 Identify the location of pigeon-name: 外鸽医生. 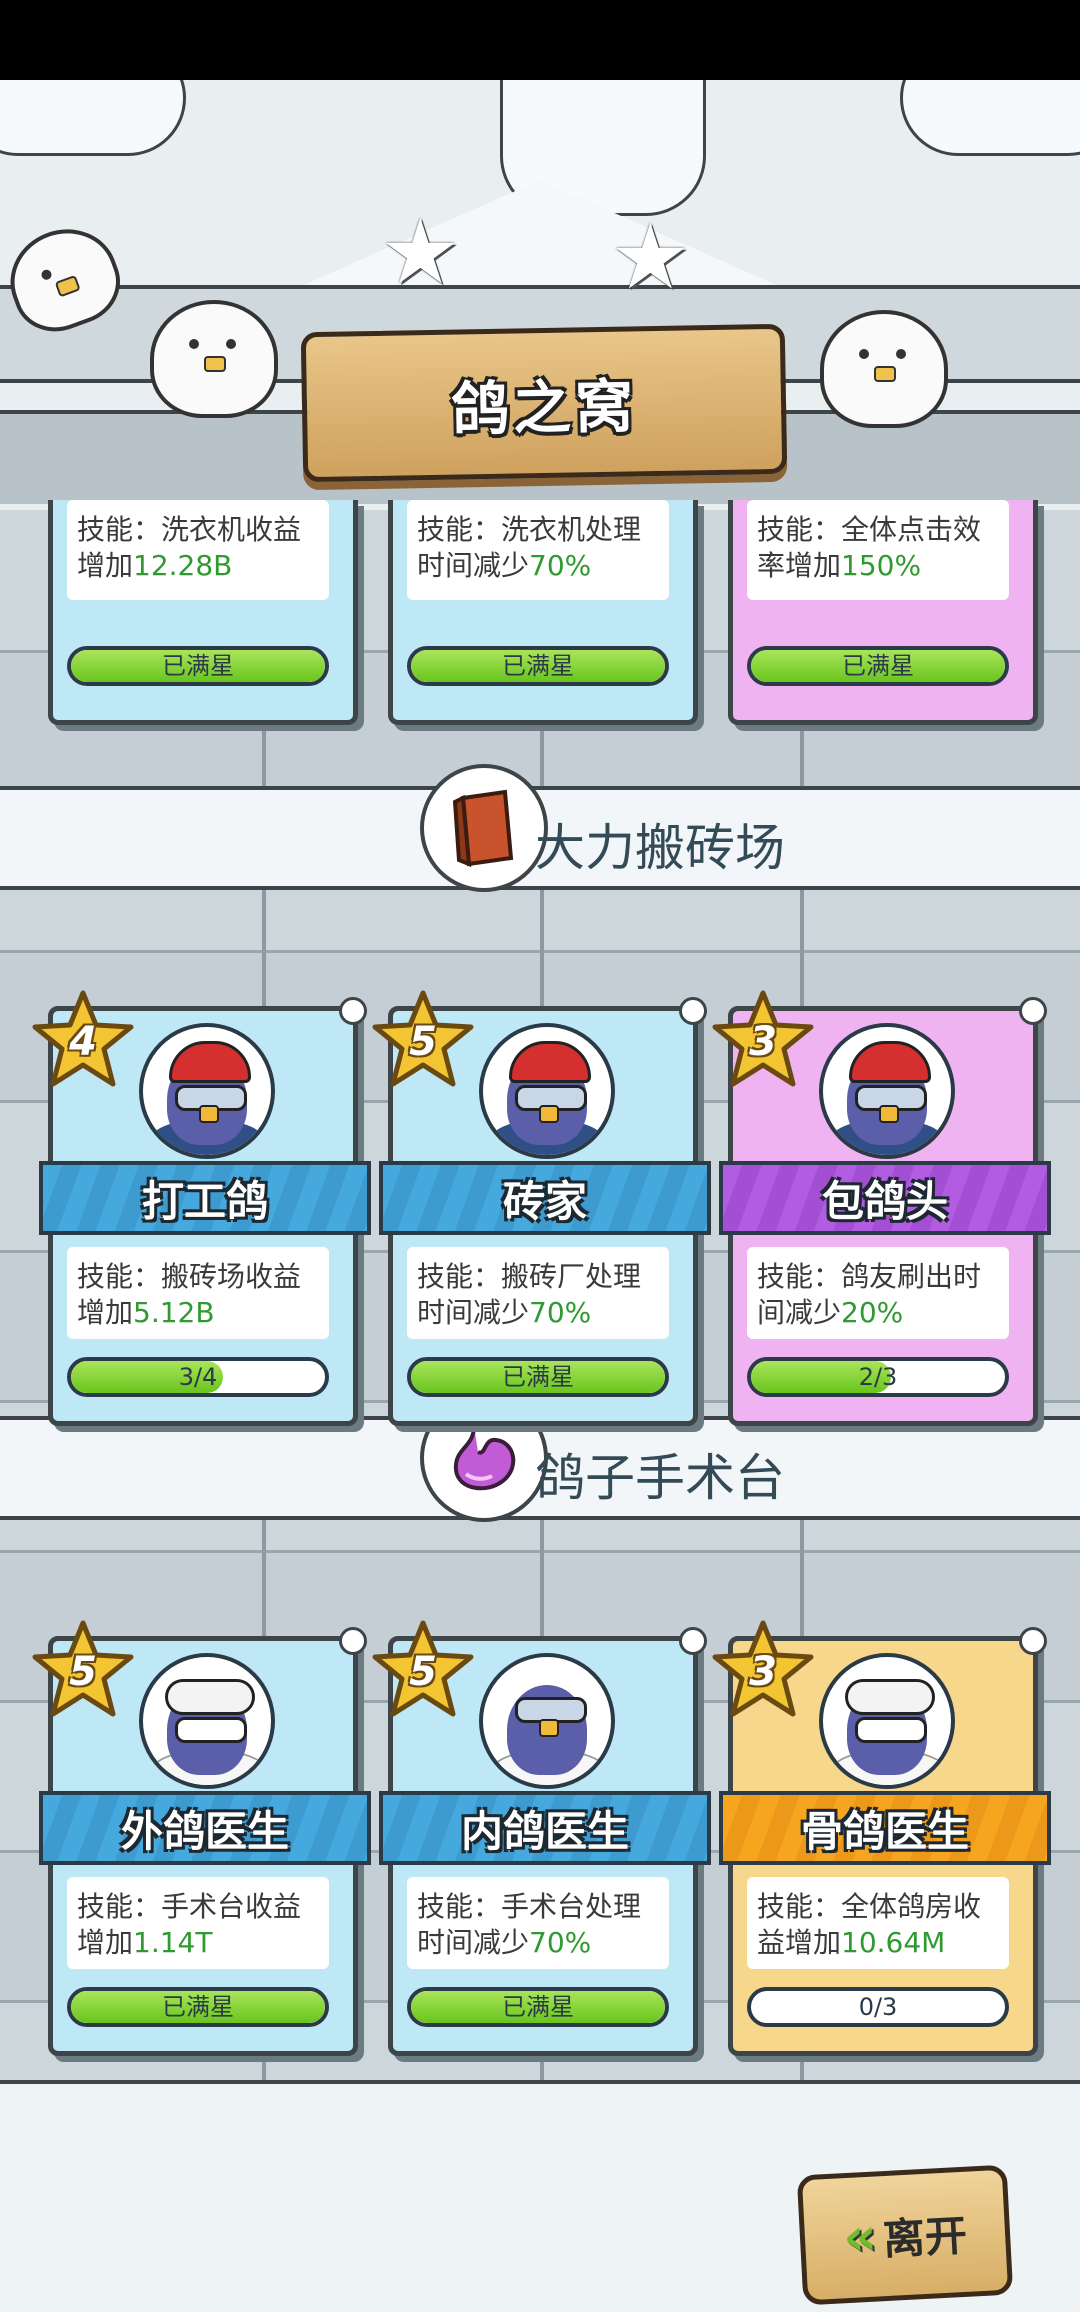
(204, 1831).